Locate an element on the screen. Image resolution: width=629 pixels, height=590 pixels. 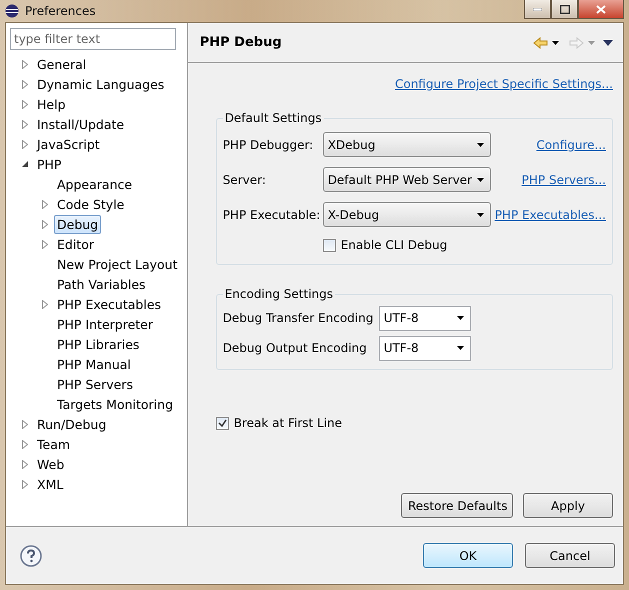
tree-item: Code Style is located at coordinates (91, 204).